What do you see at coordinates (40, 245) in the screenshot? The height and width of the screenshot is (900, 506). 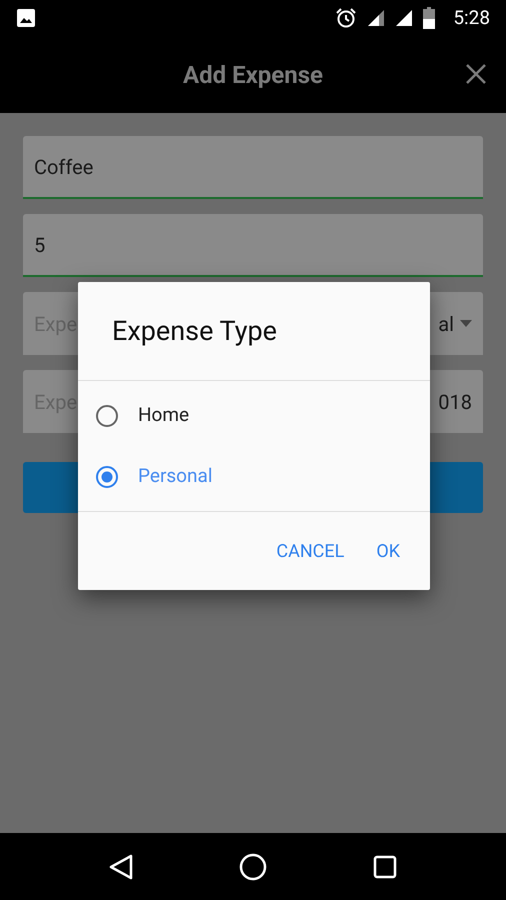 I see `field-value: 5` at bounding box center [40, 245].